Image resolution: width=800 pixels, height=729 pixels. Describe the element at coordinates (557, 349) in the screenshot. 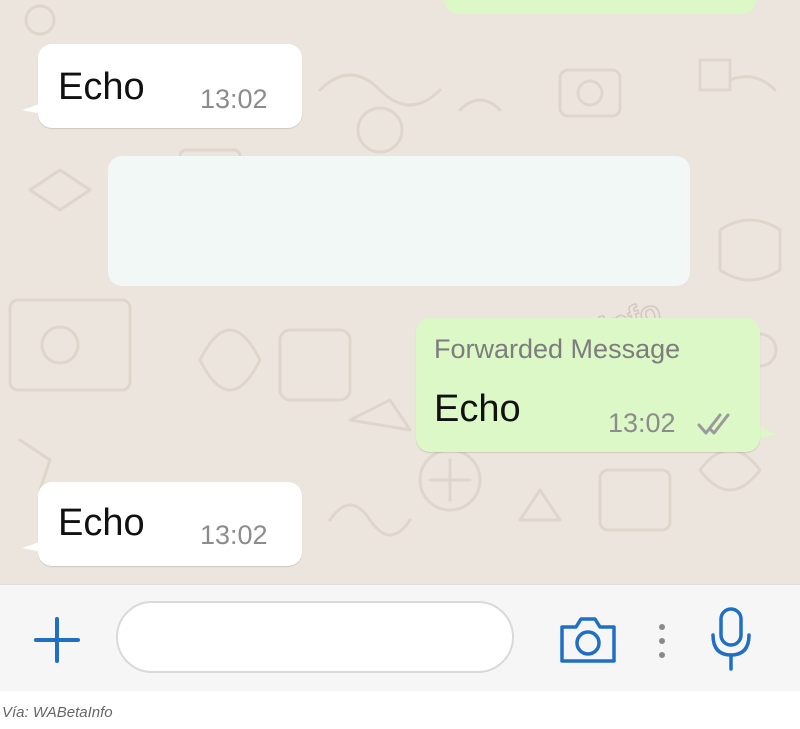

I see `forwarded-label: Forwarded Message` at that location.